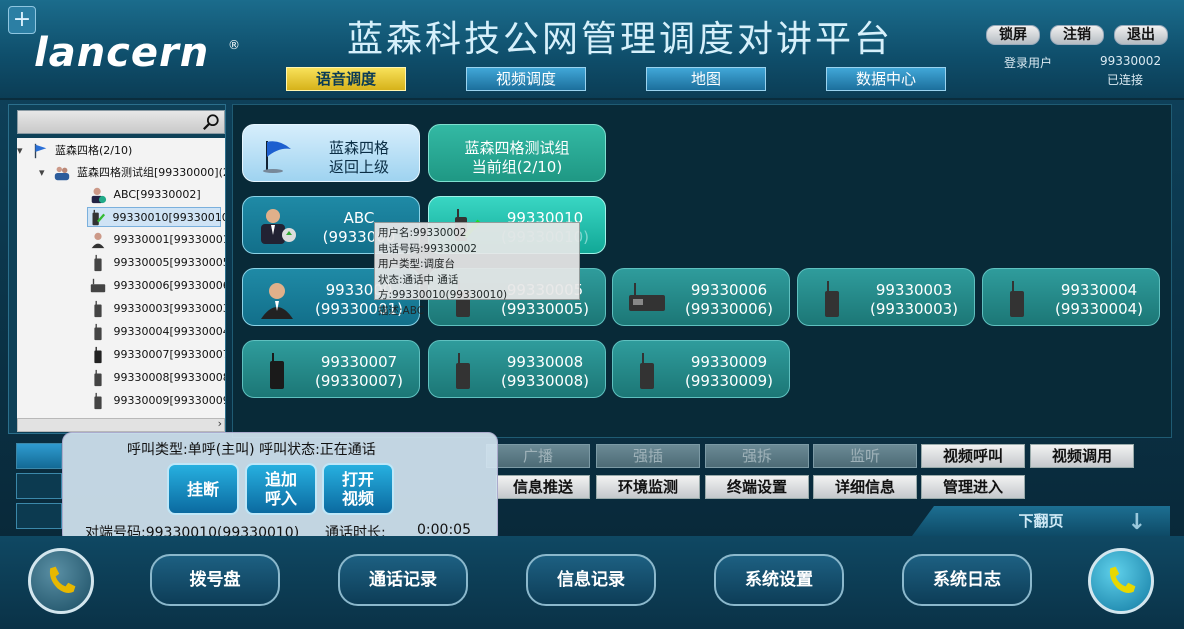  I want to click on tooltip-phone: 电话号码:99330002, so click(427, 248).